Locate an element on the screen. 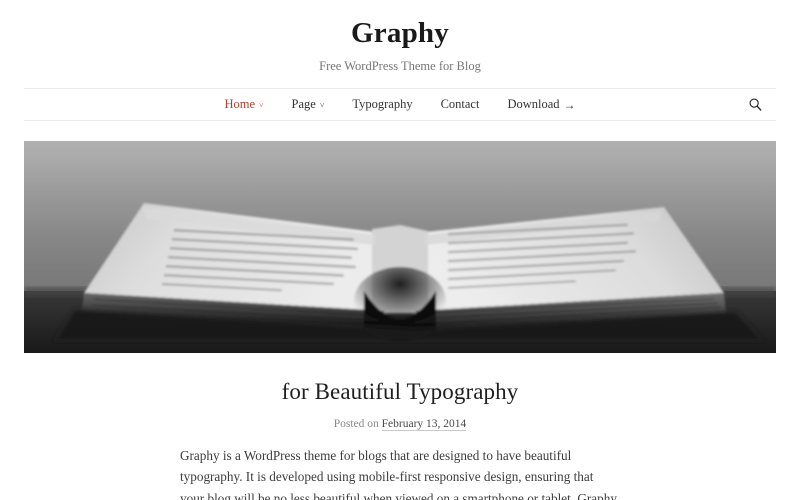 Image resolution: width=800 pixels, height=500 pixels. nav-item-download: Download → is located at coordinates (541, 104).